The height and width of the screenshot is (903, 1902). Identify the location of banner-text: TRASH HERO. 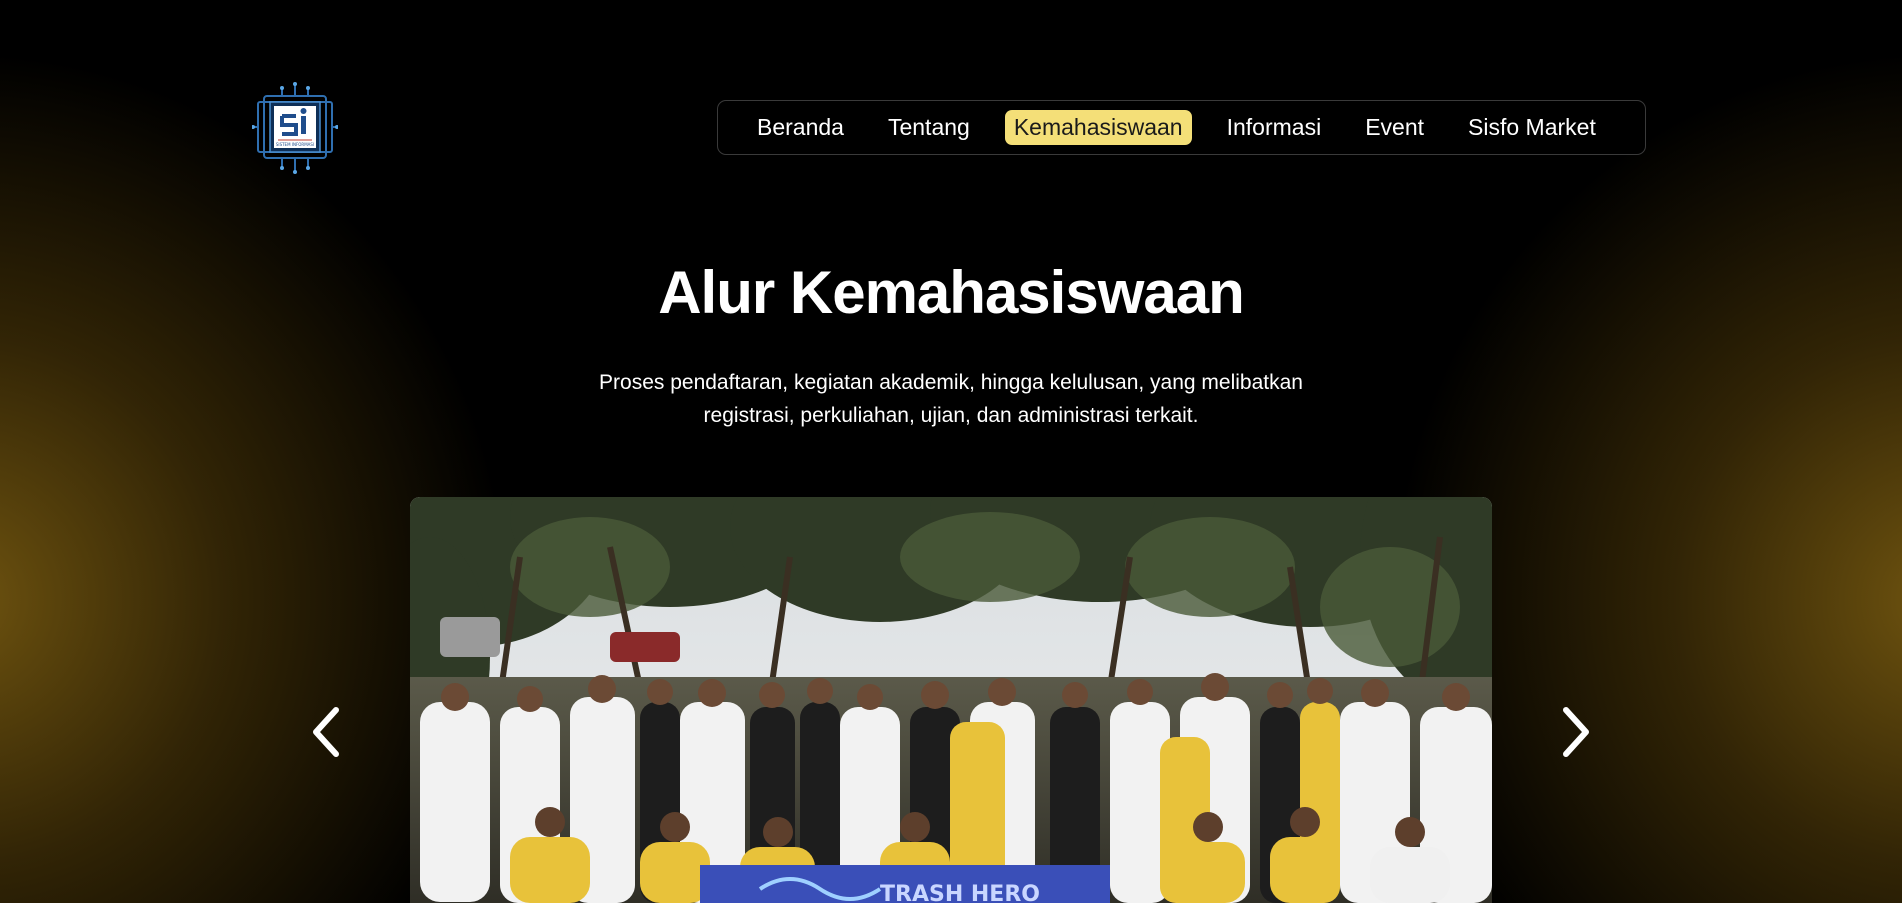
(960, 892).